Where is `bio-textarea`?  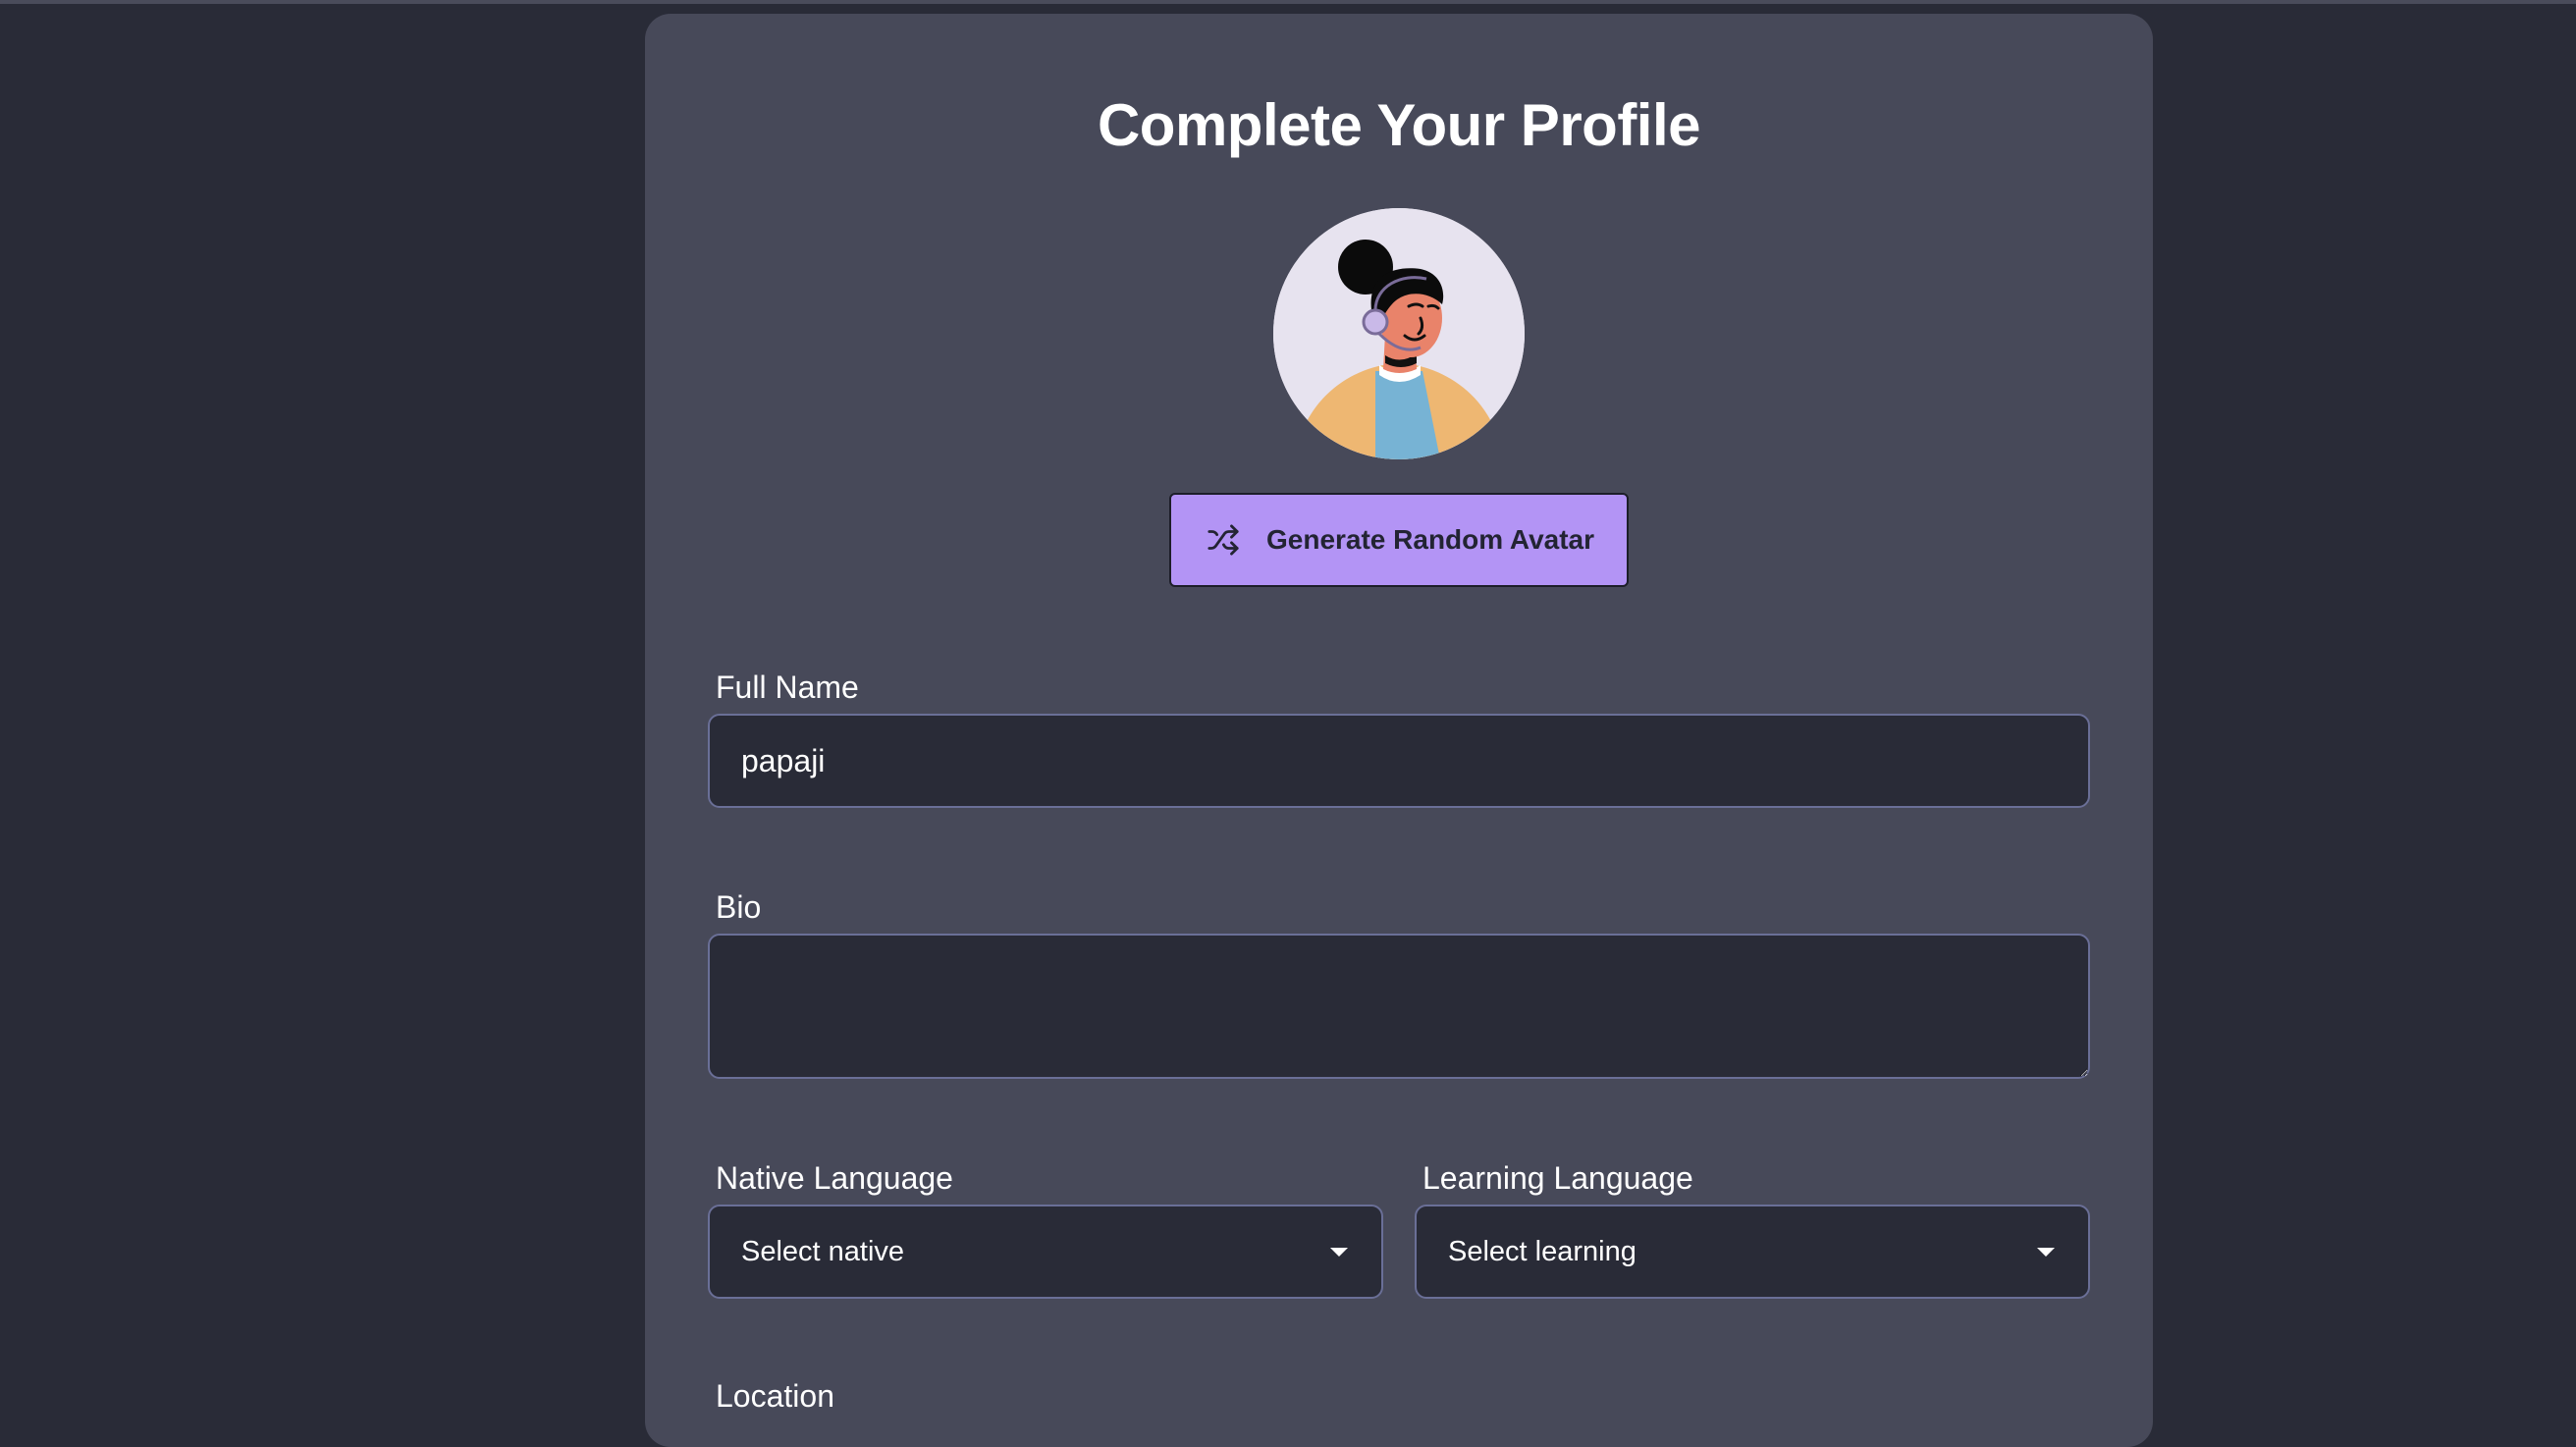
bio-textarea is located at coordinates (1399, 1006).